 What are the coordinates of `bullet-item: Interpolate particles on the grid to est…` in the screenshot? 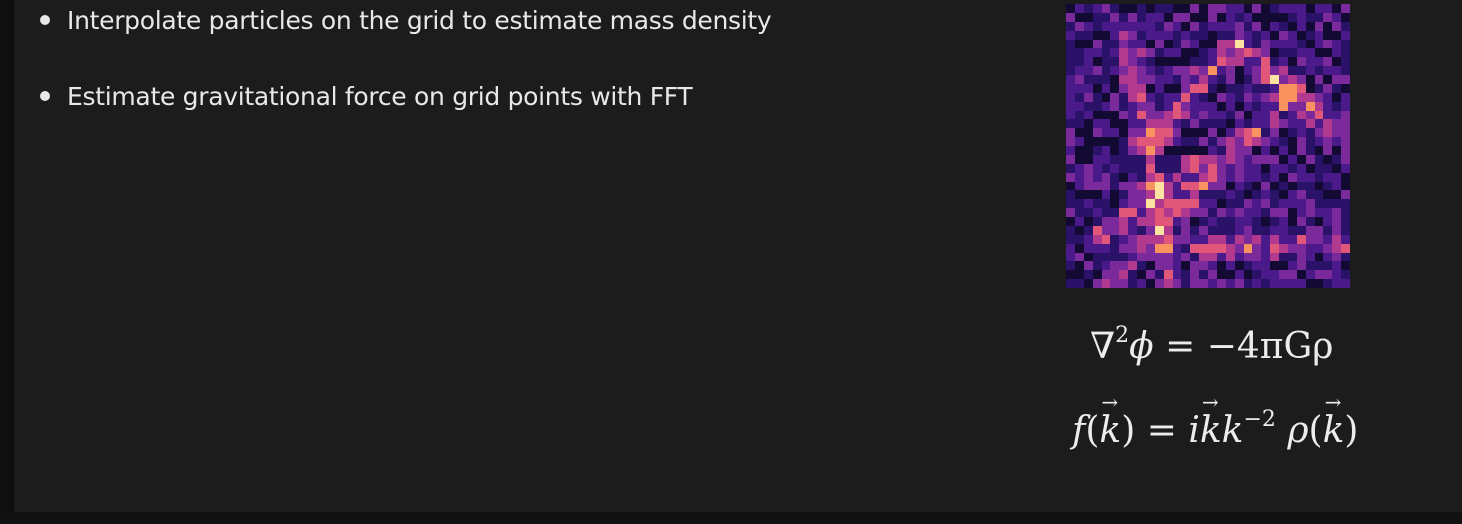 It's located at (408, 20).